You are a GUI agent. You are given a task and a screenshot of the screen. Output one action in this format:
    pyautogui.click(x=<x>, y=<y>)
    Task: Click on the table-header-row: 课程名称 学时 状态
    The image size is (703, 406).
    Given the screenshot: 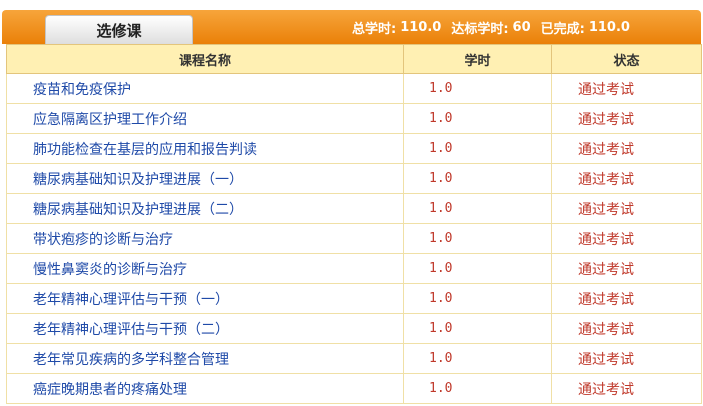 What is the action you would take?
    pyautogui.click(x=354, y=59)
    